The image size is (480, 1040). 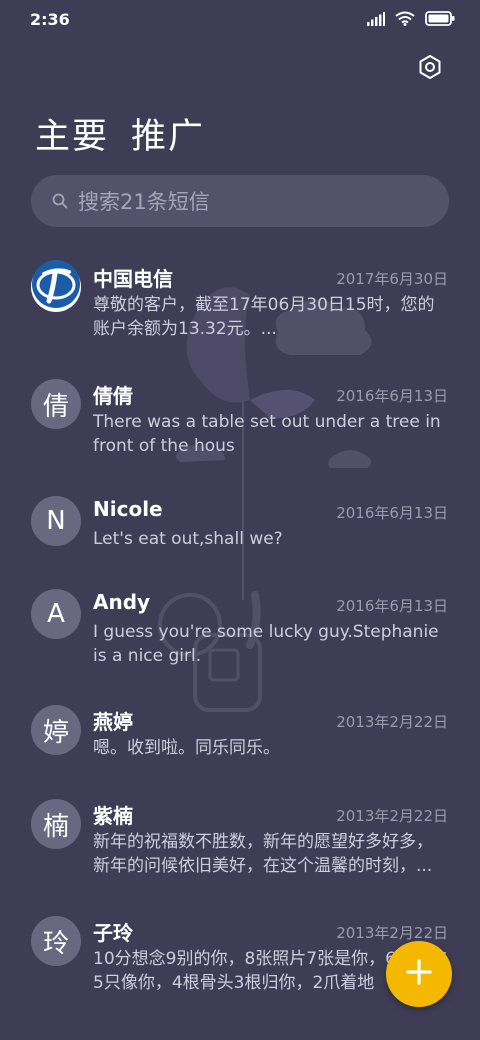 I want to click on china-telecom-logo-icon, so click(x=56, y=287).